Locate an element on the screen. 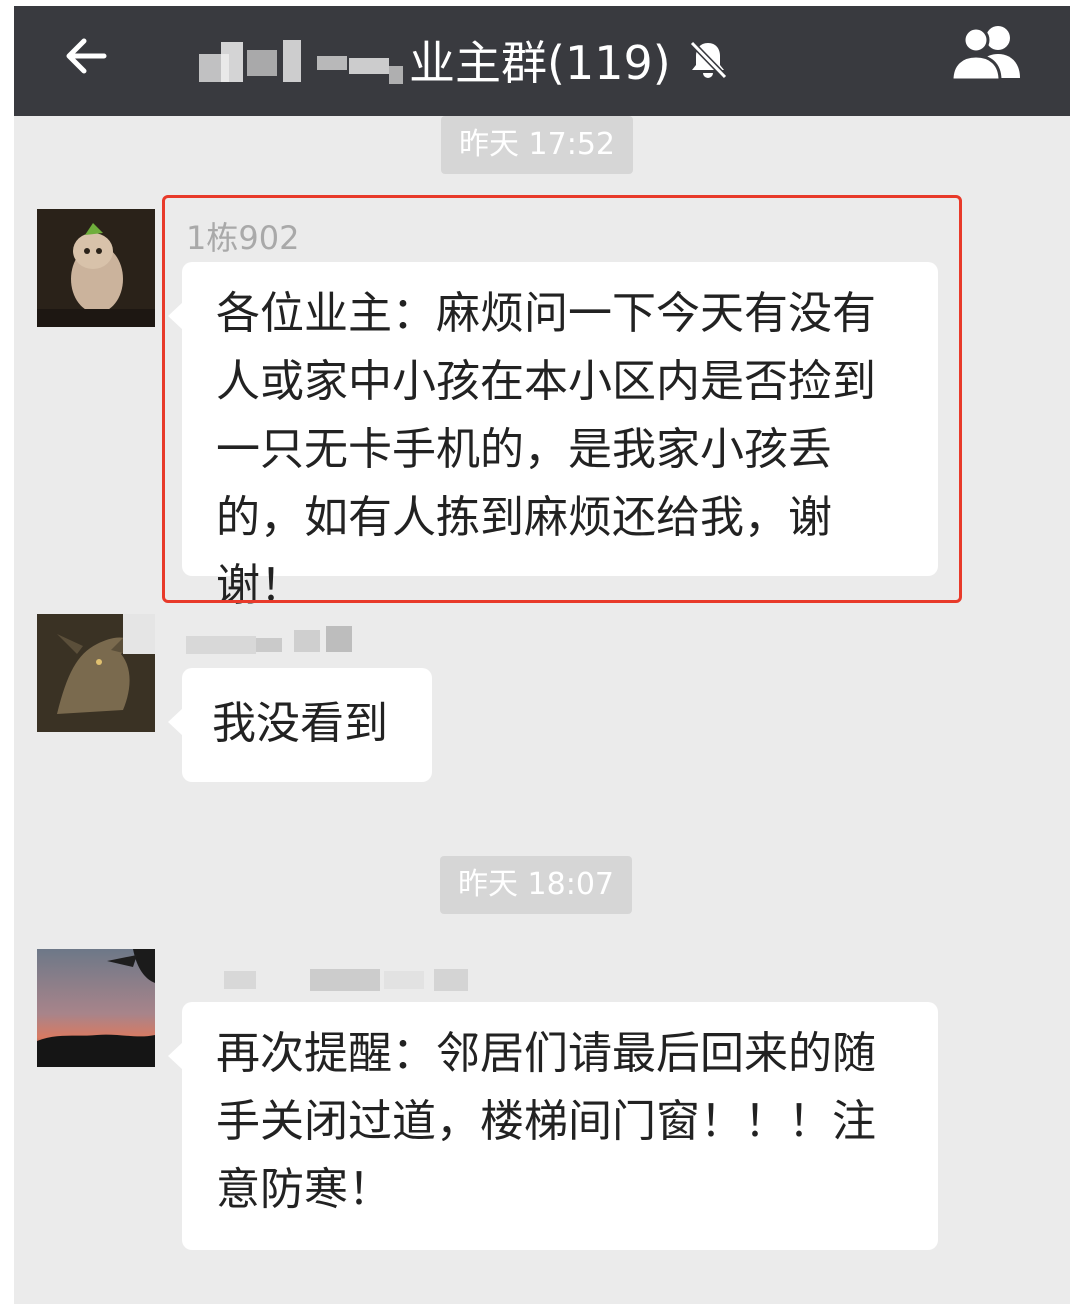 The height and width of the screenshot is (1304, 1080). arrow-left-icon is located at coordinates (86, 56).